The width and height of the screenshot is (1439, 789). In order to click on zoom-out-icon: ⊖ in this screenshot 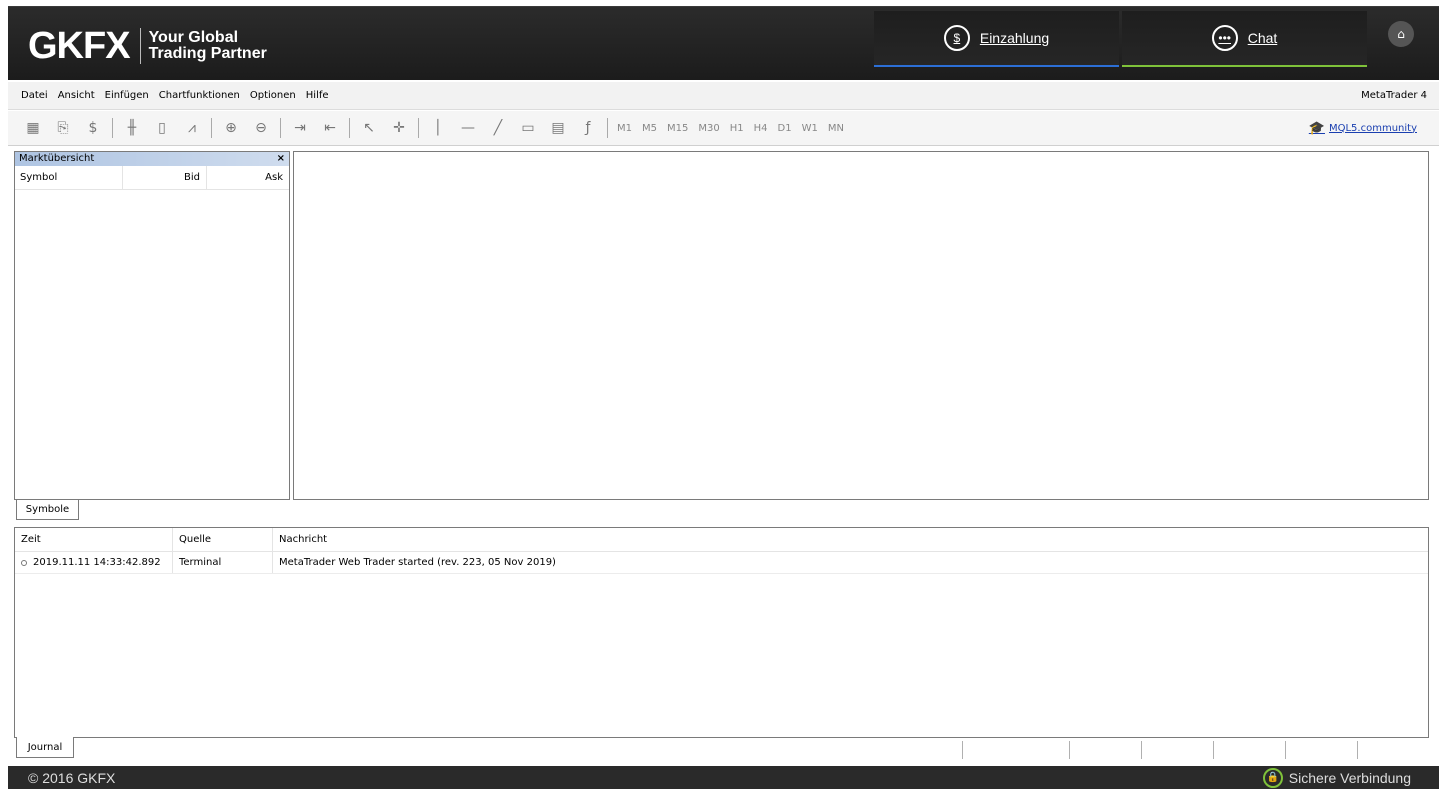, I will do `click(261, 128)`.